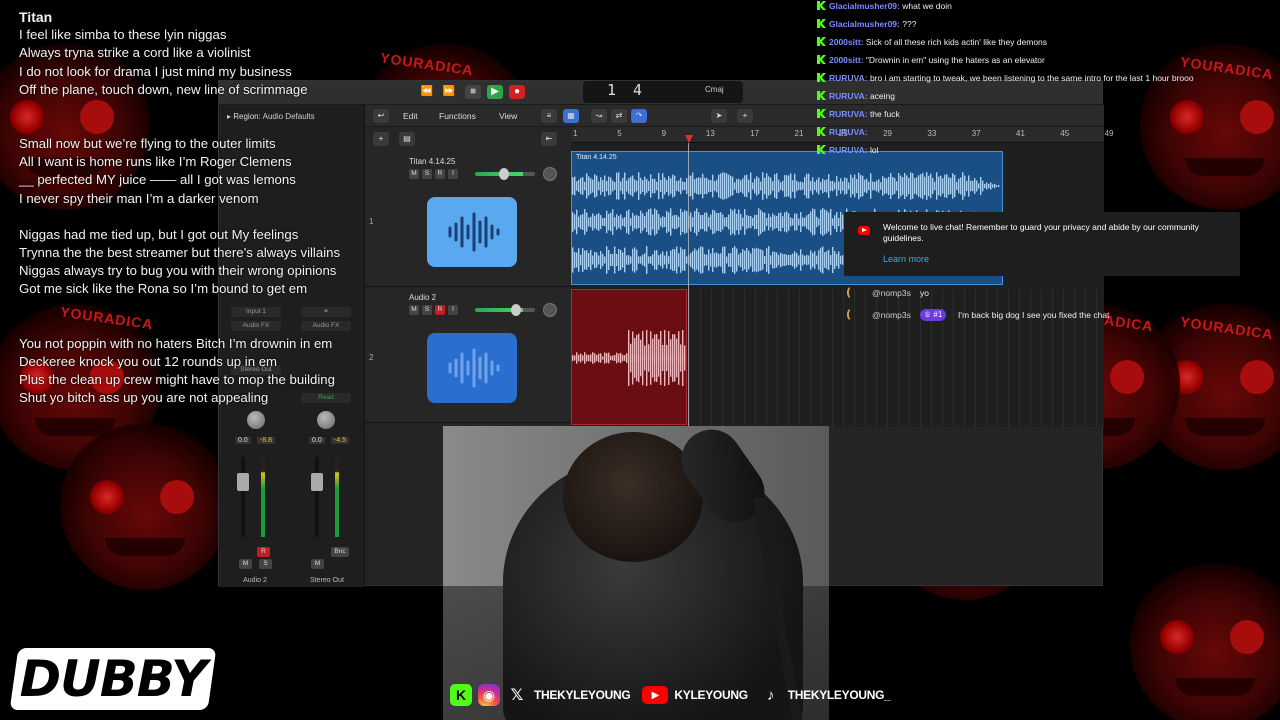  Describe the element at coordinates (517, 92) in the screenshot. I see `record-icon: ●` at that location.